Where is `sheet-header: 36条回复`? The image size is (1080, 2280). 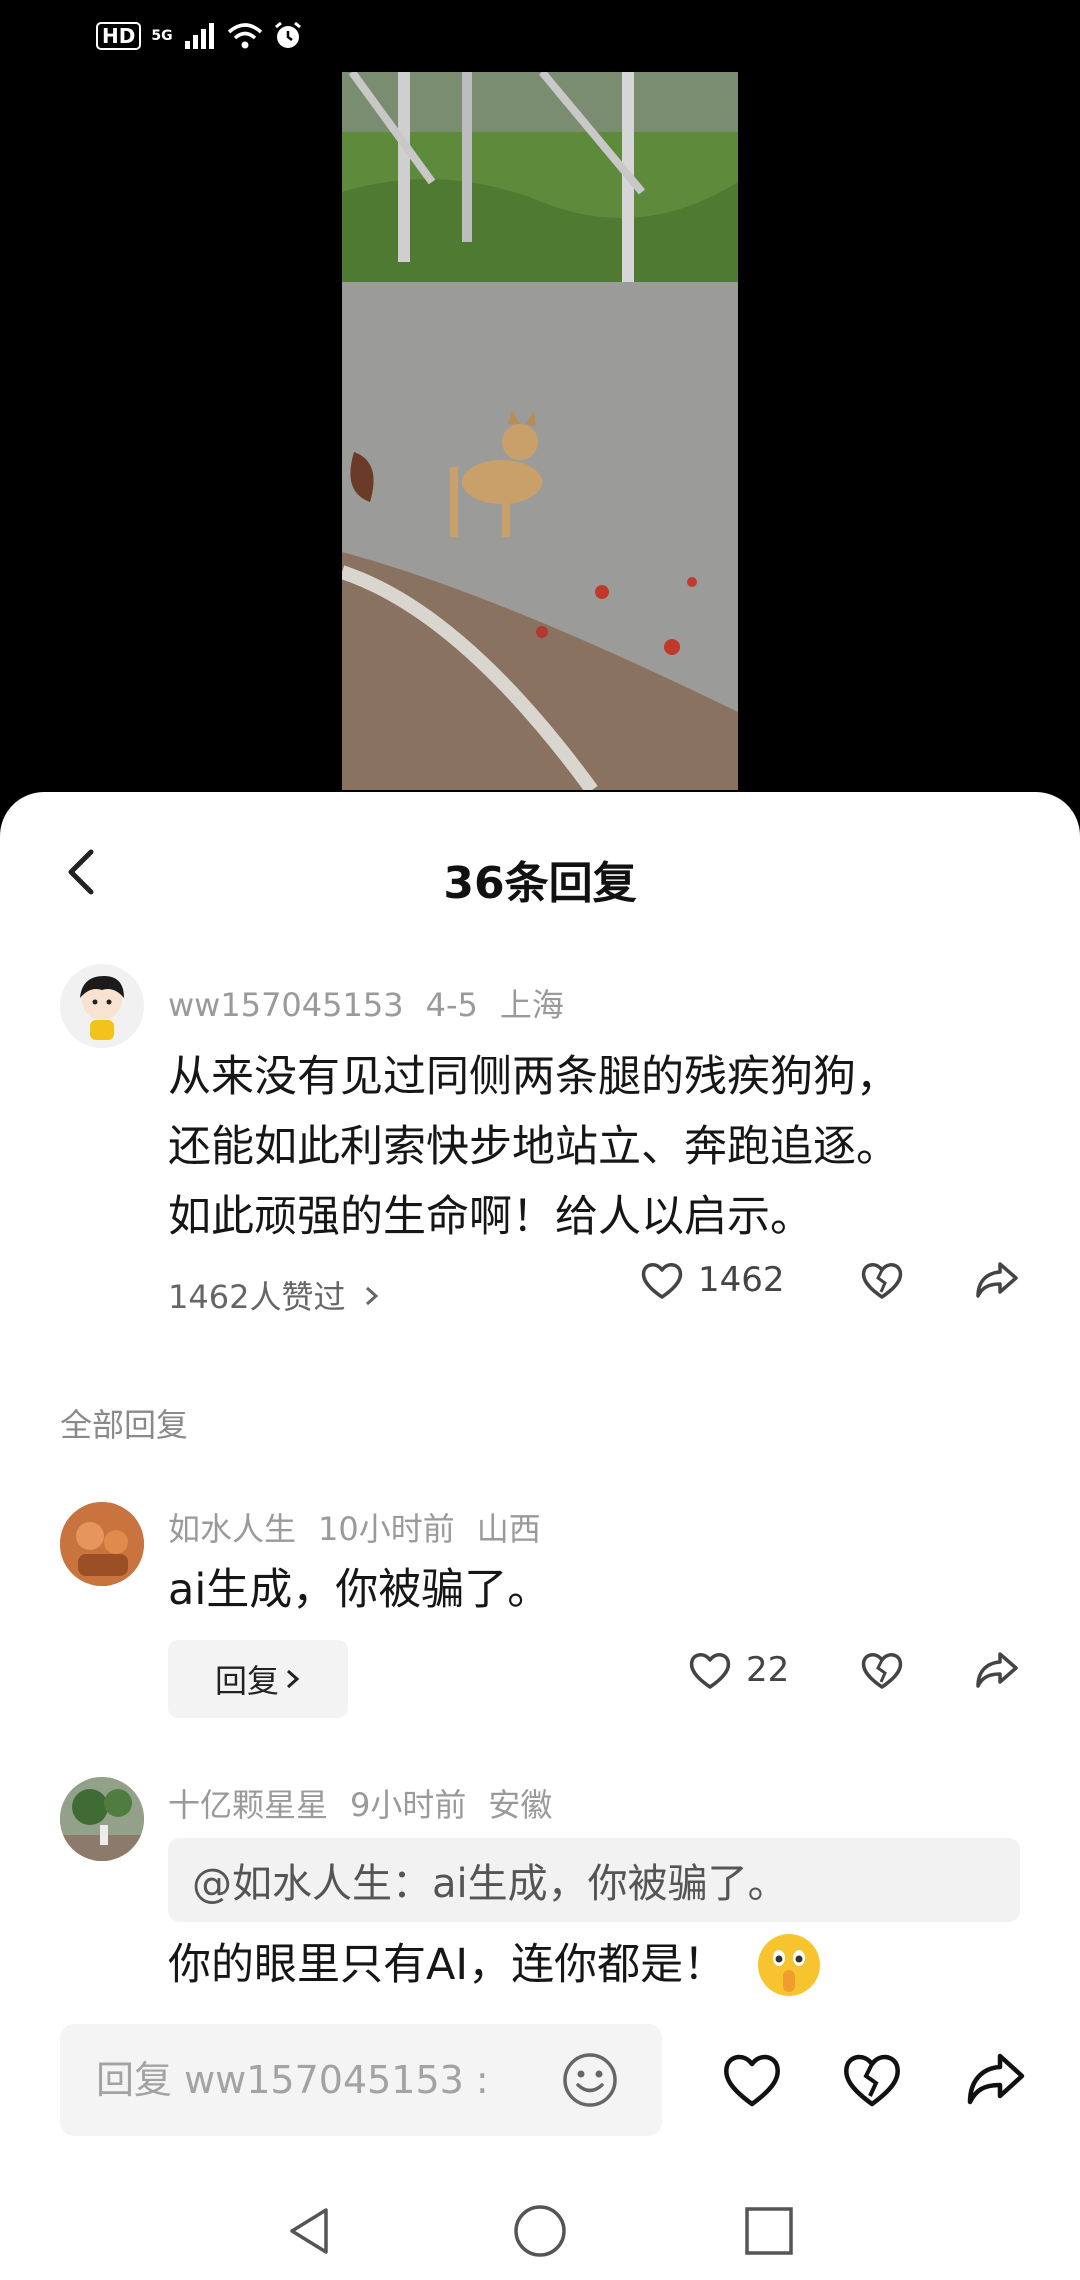
sheet-header: 36条回复 is located at coordinates (540, 872).